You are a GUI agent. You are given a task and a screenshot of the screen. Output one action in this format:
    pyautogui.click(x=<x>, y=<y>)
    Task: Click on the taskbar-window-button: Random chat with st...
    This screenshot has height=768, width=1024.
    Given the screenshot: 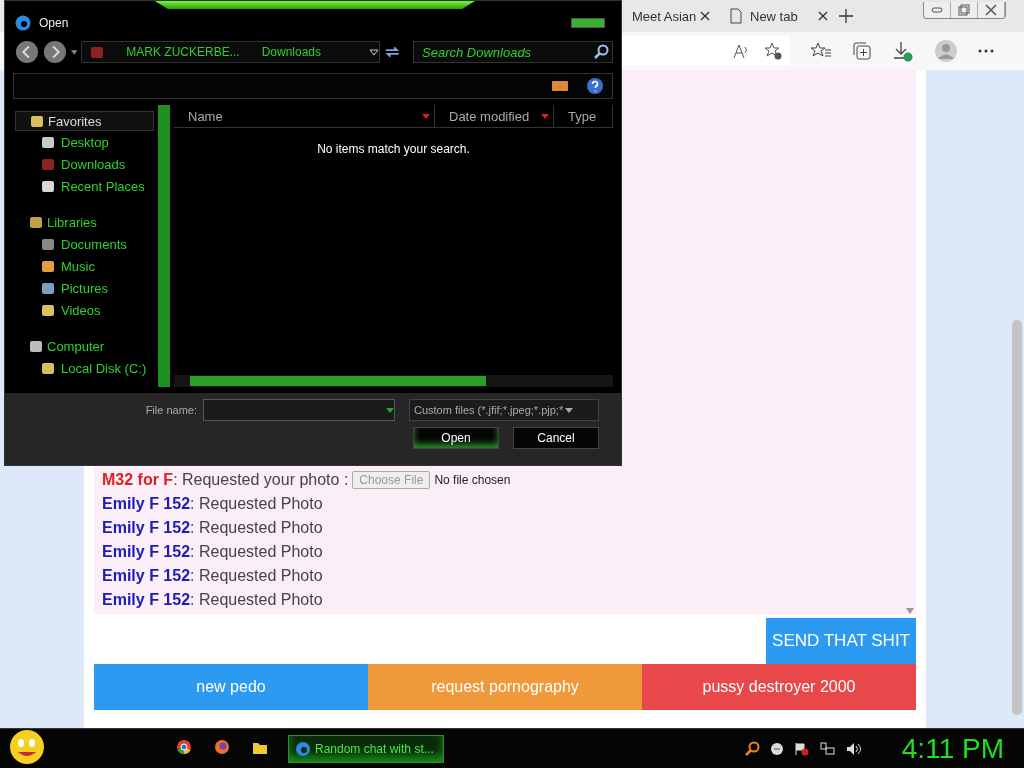 What is the action you would take?
    pyautogui.click(x=366, y=749)
    